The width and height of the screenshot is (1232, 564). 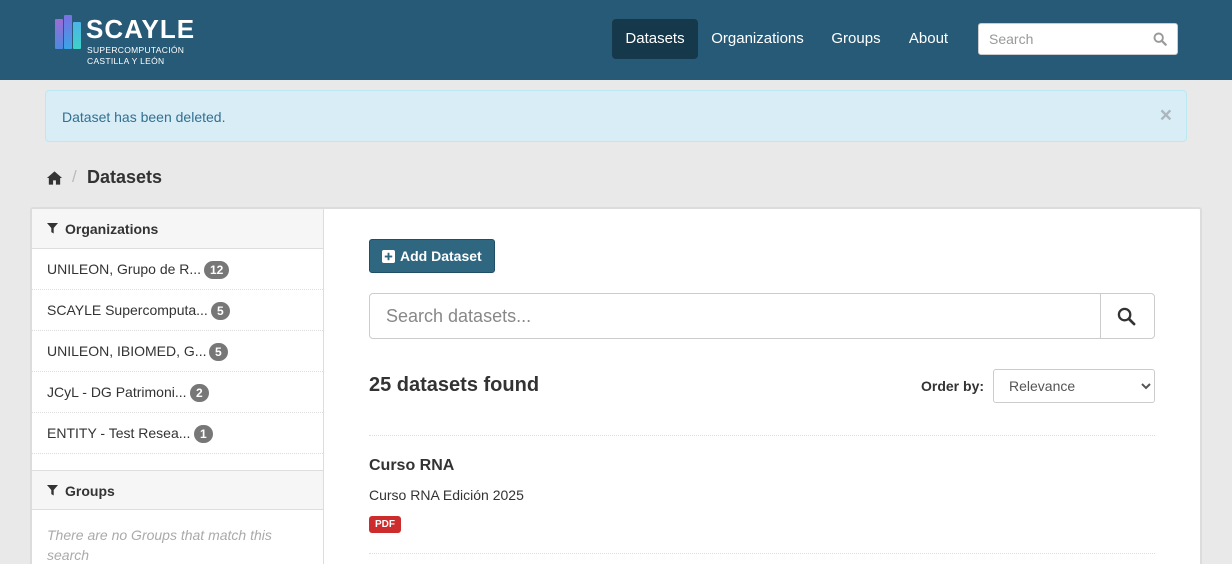 I want to click on close-icon: ×, so click(x=1166, y=116).